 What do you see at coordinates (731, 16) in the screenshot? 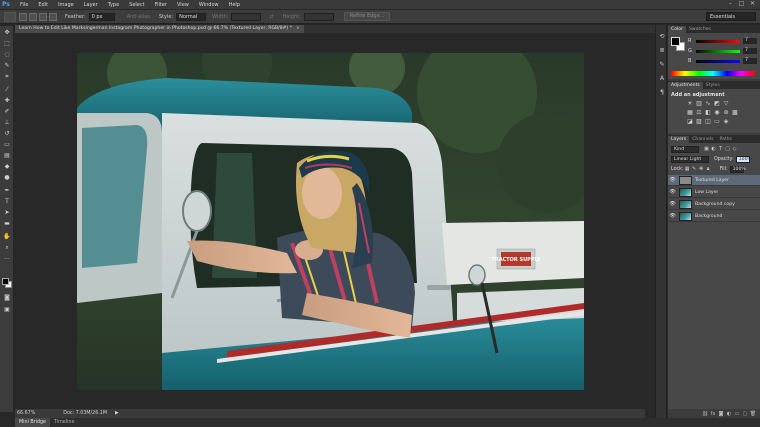
I see `workspace-select: Essentials` at bounding box center [731, 16].